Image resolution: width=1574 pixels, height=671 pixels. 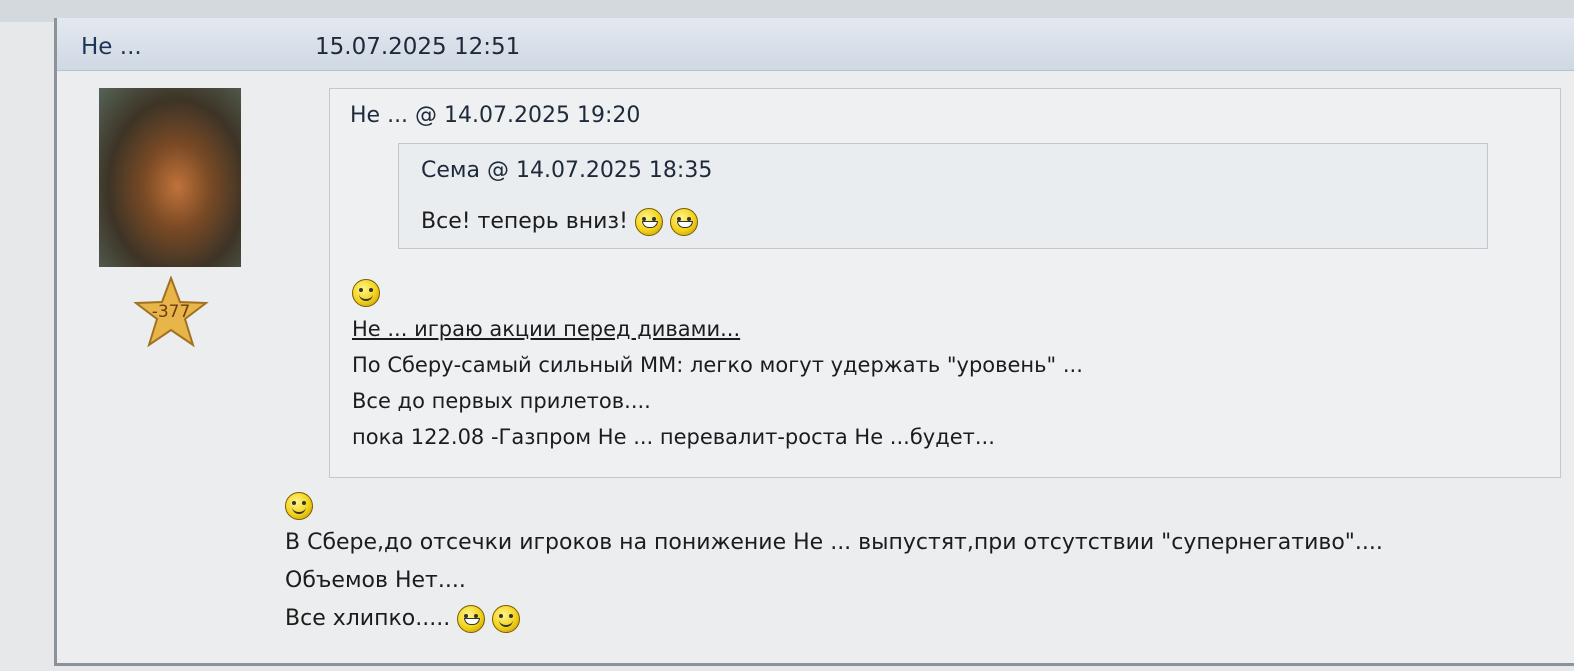 What do you see at coordinates (815, 44) in the screenshot?
I see `post-header: Не ... 15.07.2025 12:51` at bounding box center [815, 44].